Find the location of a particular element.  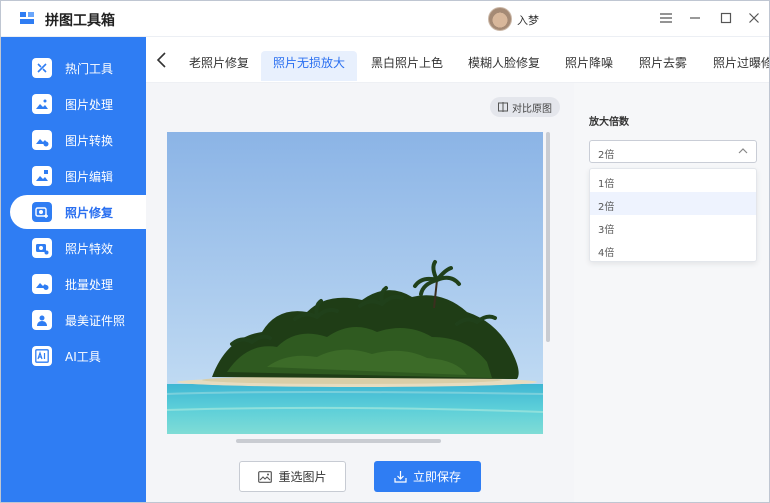

menu-icon is located at coordinates (666, 18).